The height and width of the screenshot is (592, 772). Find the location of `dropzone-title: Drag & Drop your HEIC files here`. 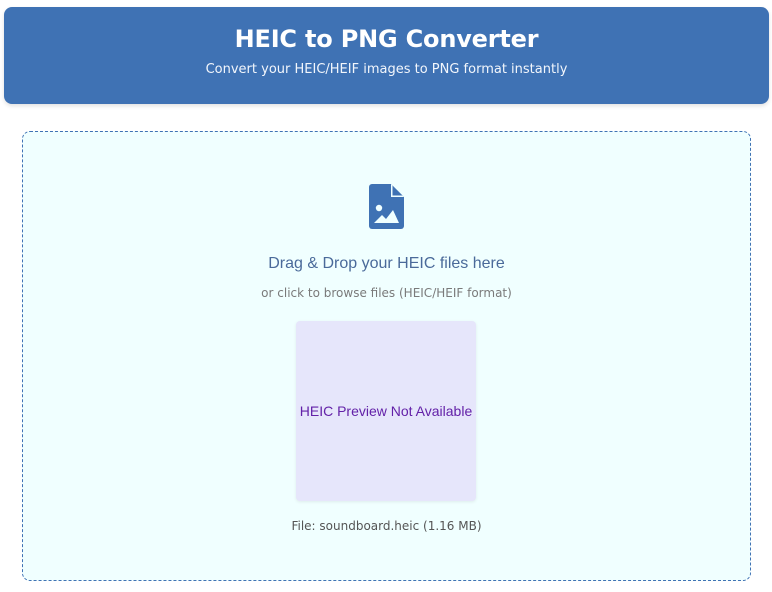

dropzone-title: Drag & Drop your HEIC files here is located at coordinates (386, 263).